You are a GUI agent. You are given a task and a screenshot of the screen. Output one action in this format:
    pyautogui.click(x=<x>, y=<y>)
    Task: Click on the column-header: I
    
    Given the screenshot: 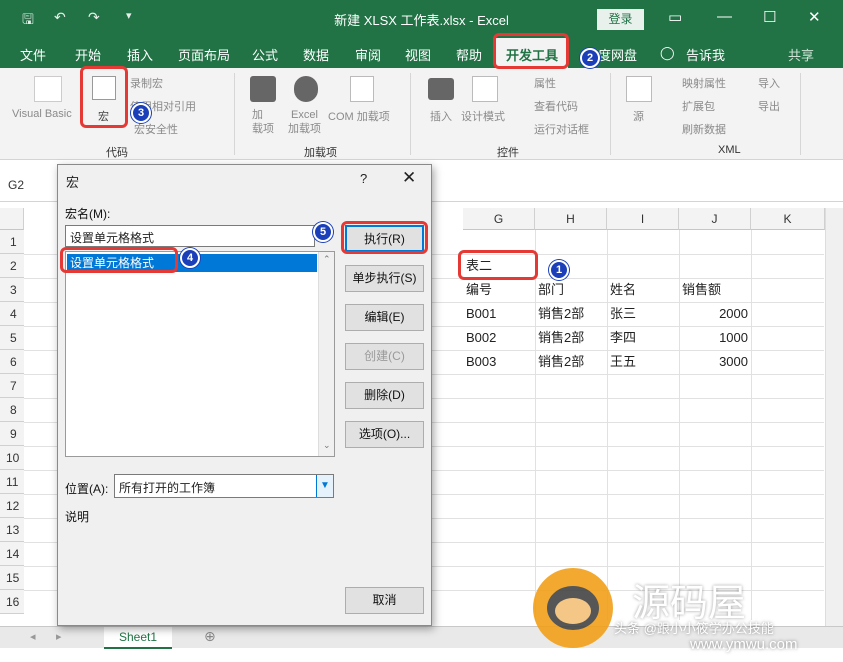 What is the action you would take?
    pyautogui.click(x=643, y=219)
    